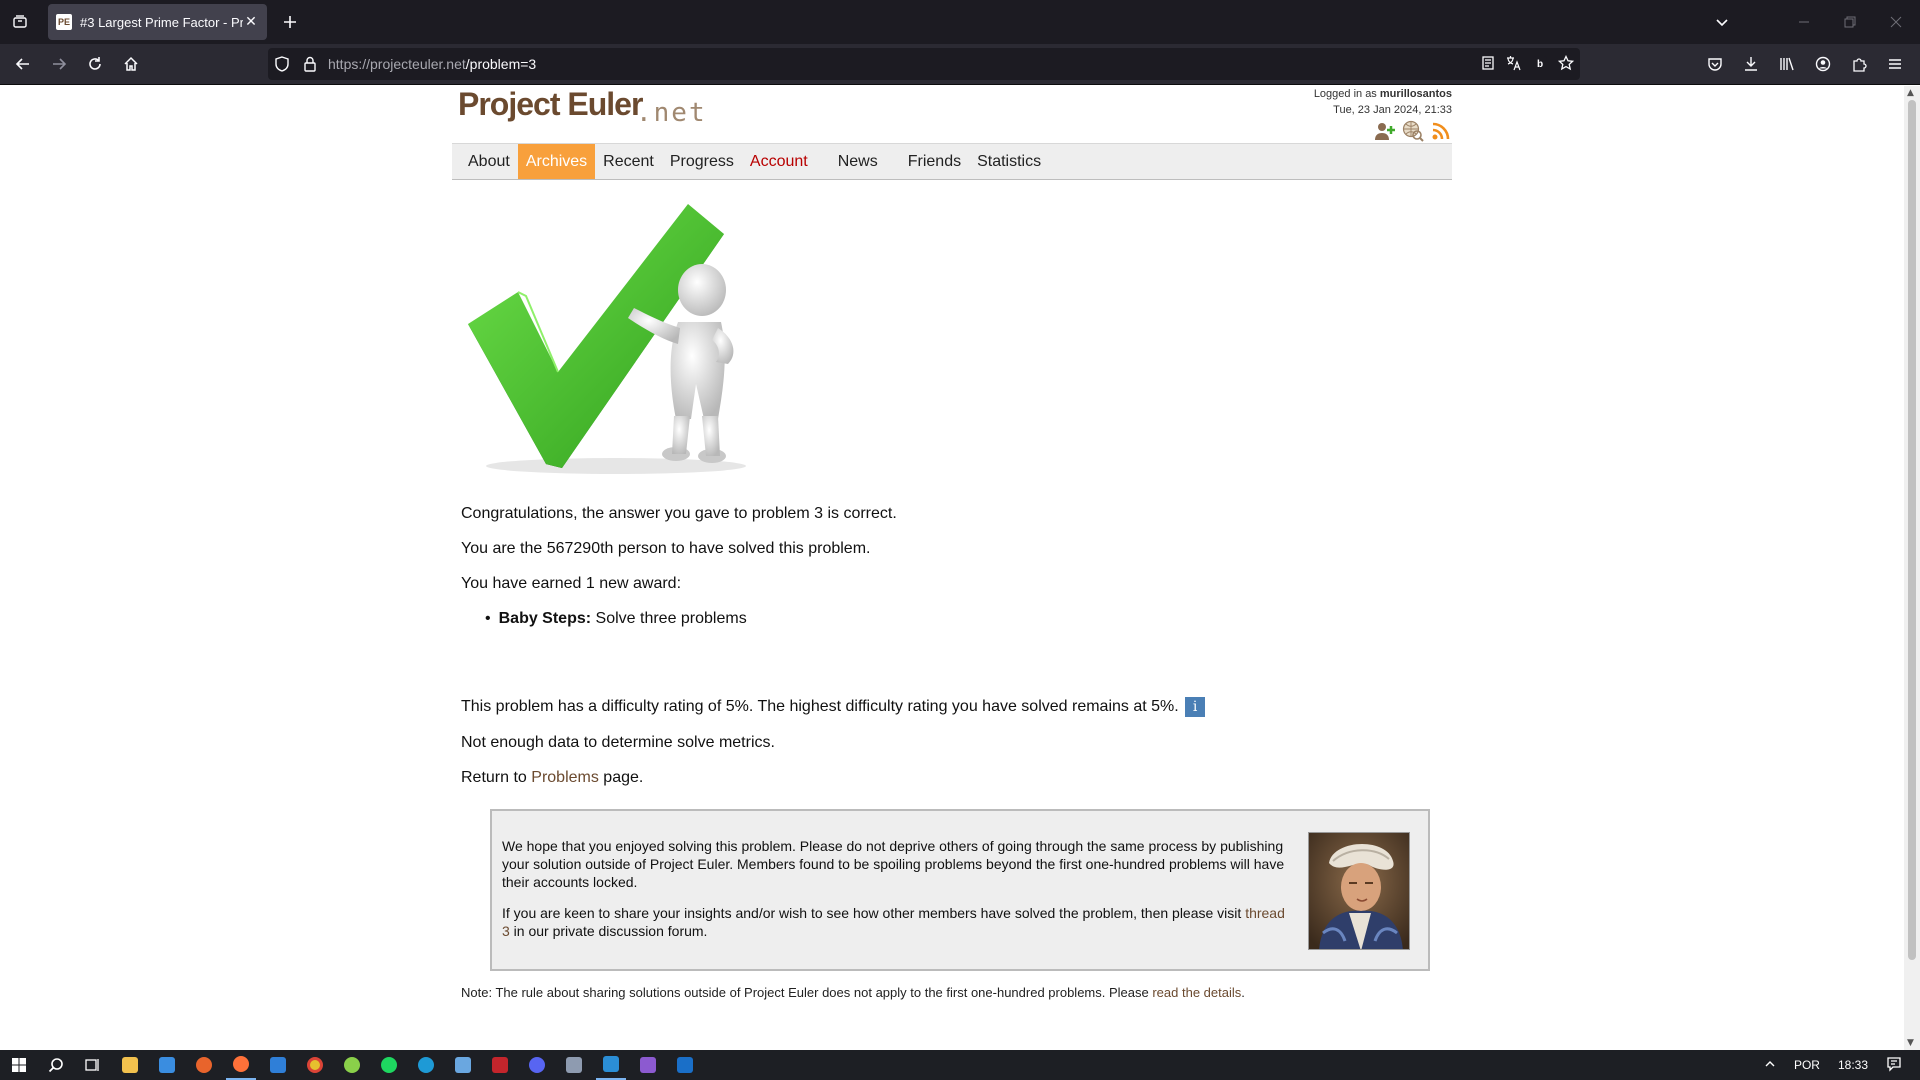 The width and height of the screenshot is (1920, 1080). I want to click on mail-icon, so click(278, 1065).